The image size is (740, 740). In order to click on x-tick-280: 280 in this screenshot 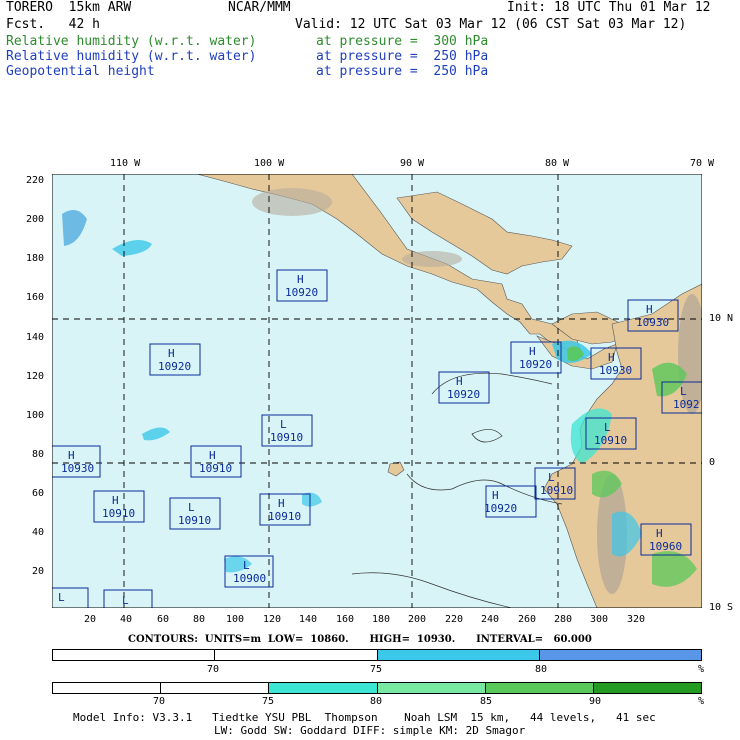, I will do `click(563, 619)`.